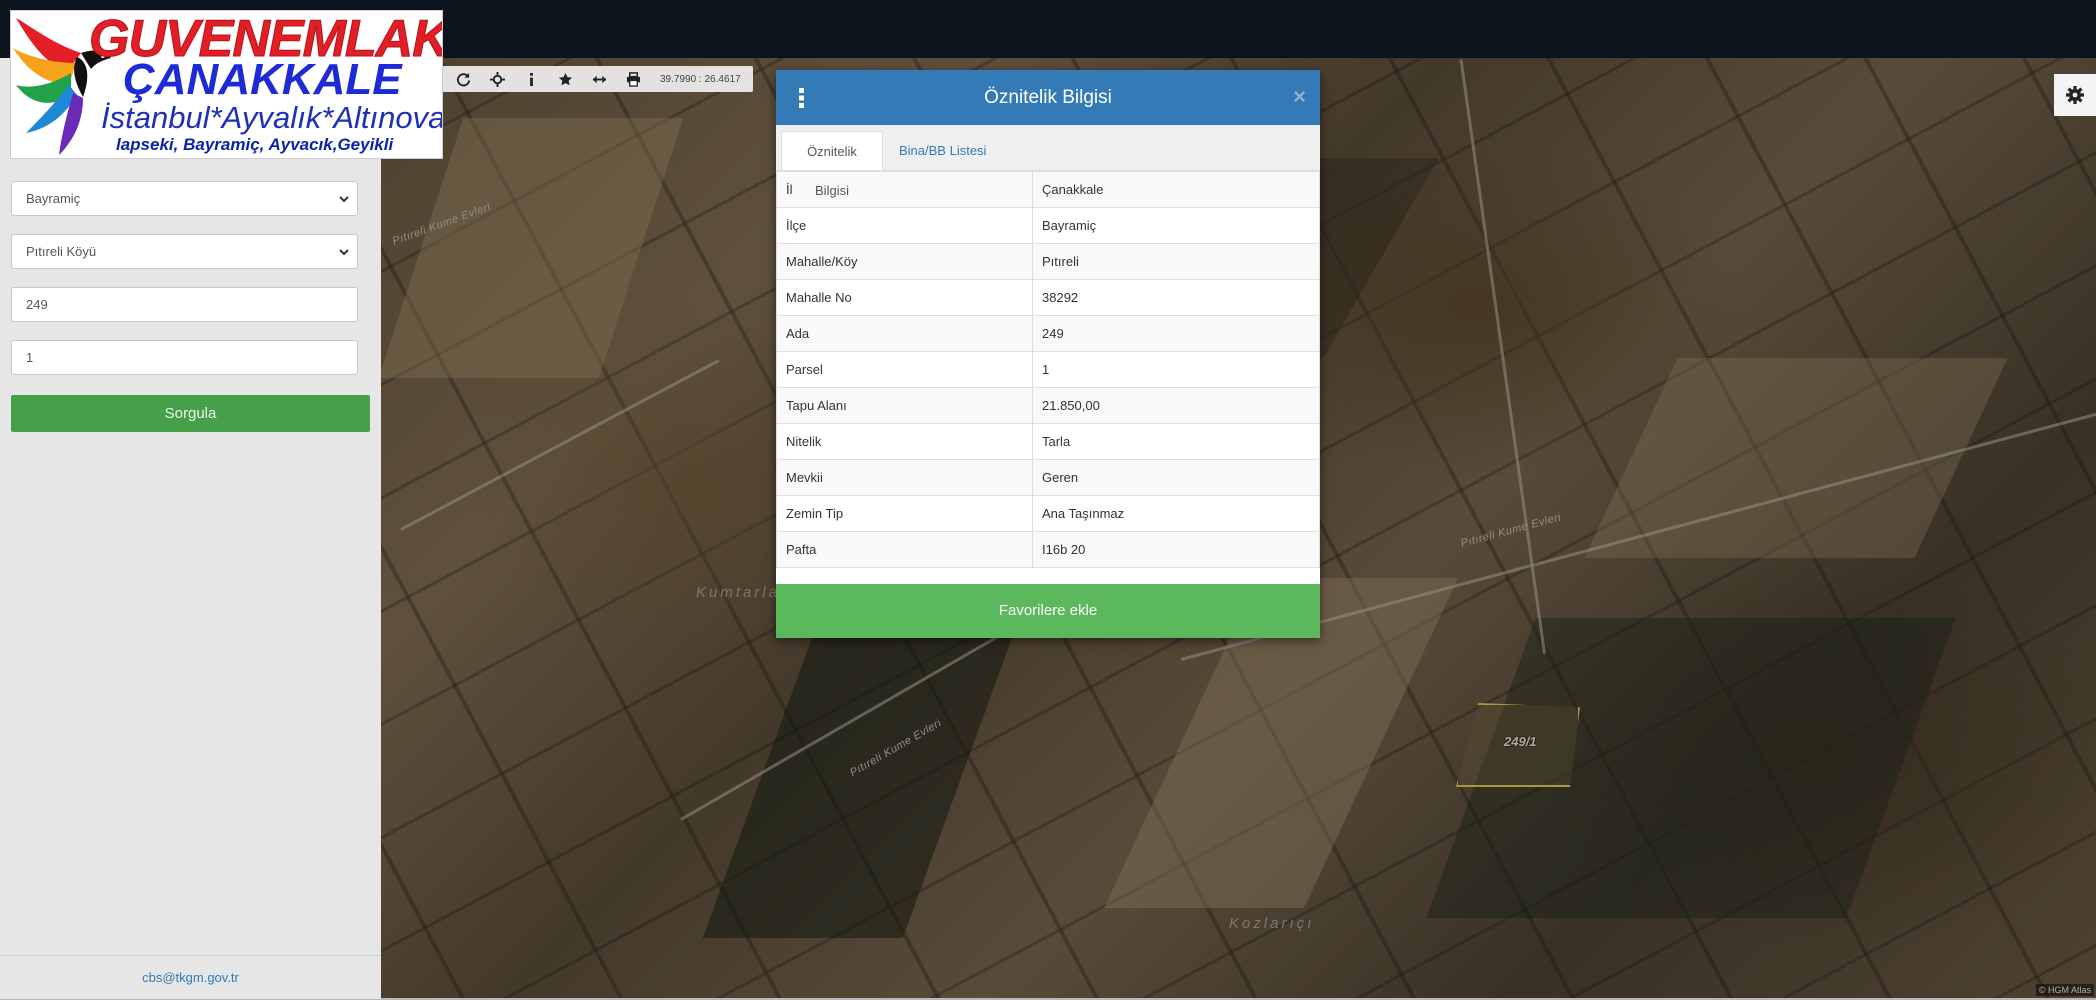 This screenshot has height=1000, width=2096. Describe the element at coordinates (1176, 477) in the screenshot. I see `attribute-value: Geren` at that location.